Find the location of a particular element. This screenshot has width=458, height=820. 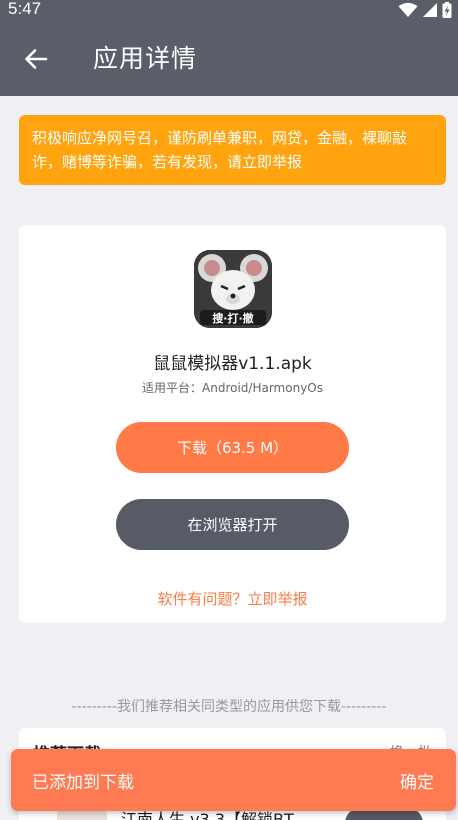

download-button: 下载（63.5 M） is located at coordinates (232, 447).